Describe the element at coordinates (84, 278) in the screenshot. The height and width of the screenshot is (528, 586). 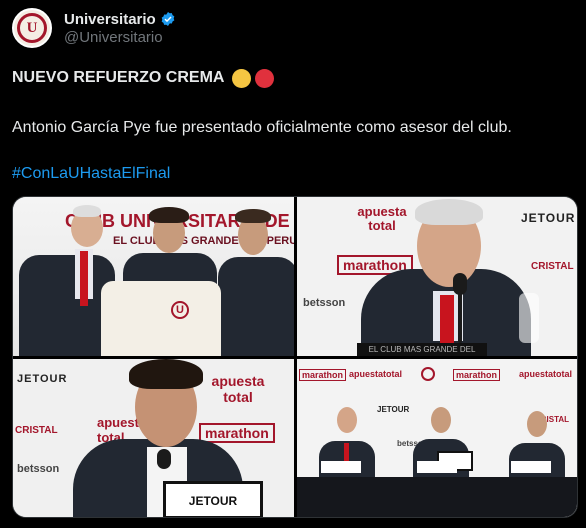
I see `person-left-tie` at that location.